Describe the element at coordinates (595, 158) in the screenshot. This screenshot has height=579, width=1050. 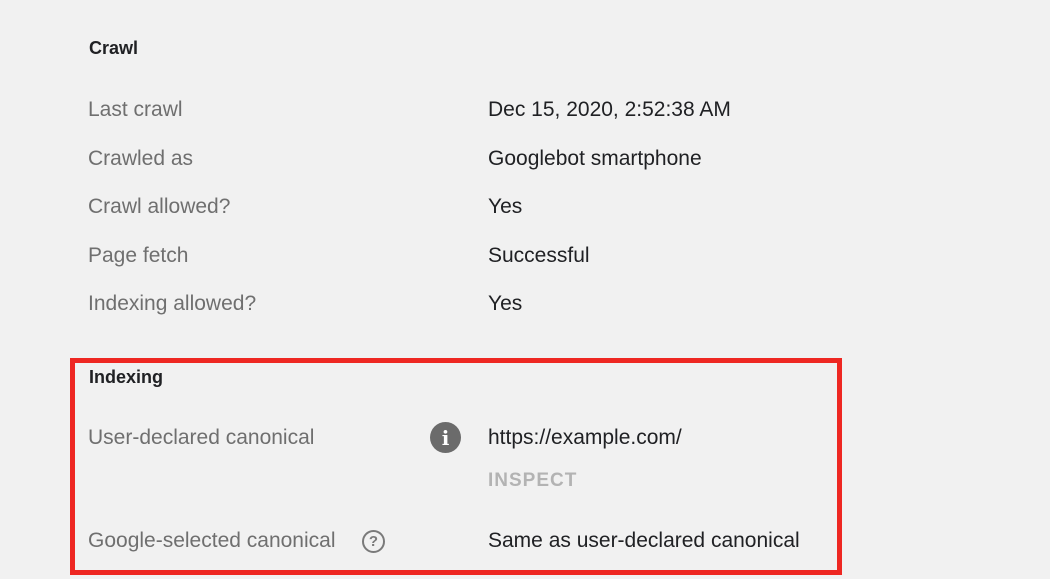
I see `crawled-as-value: Googlebot smartphone` at that location.